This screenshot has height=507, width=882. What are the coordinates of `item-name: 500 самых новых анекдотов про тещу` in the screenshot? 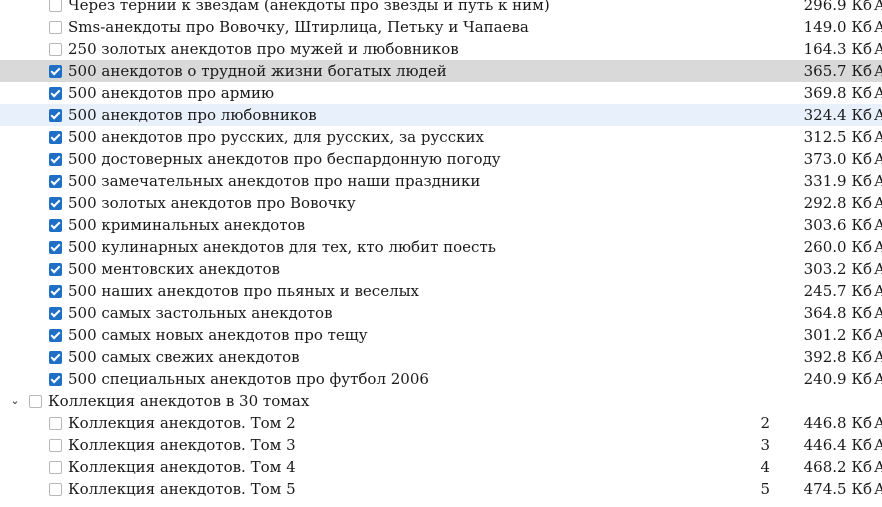 It's located at (218, 335).